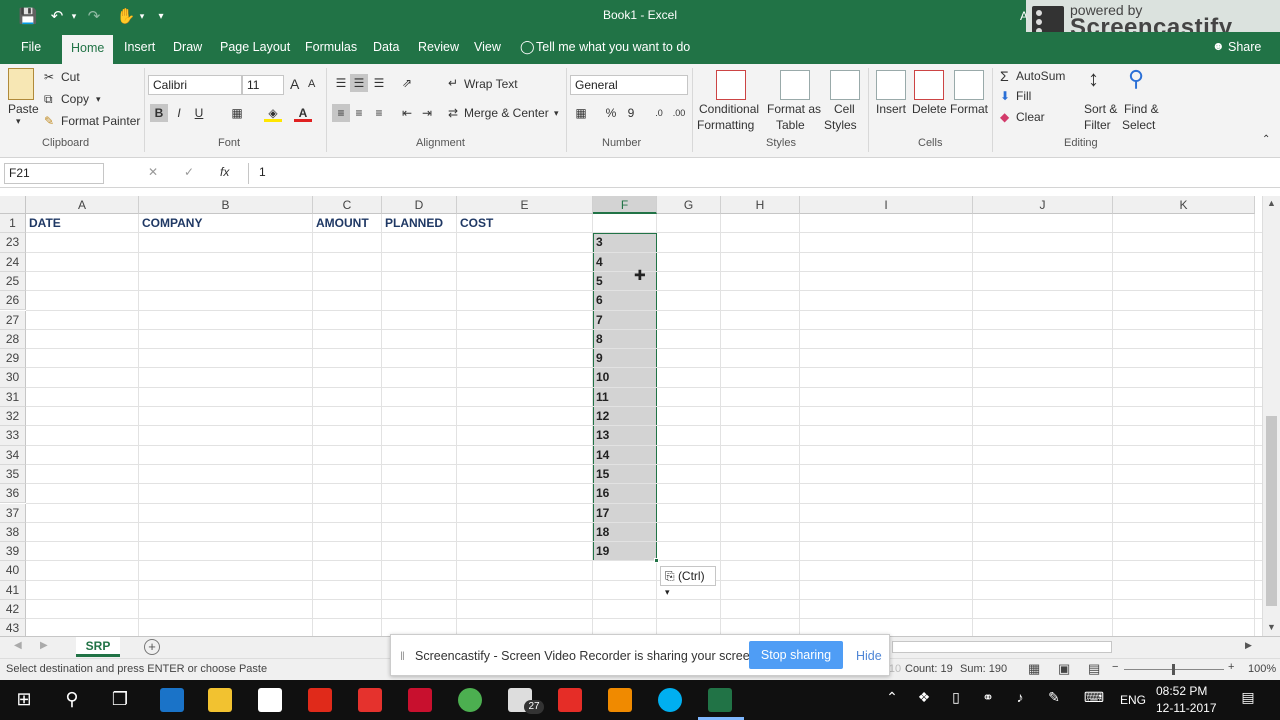  I want to click on fill-button: Fill, so click(1023, 96).